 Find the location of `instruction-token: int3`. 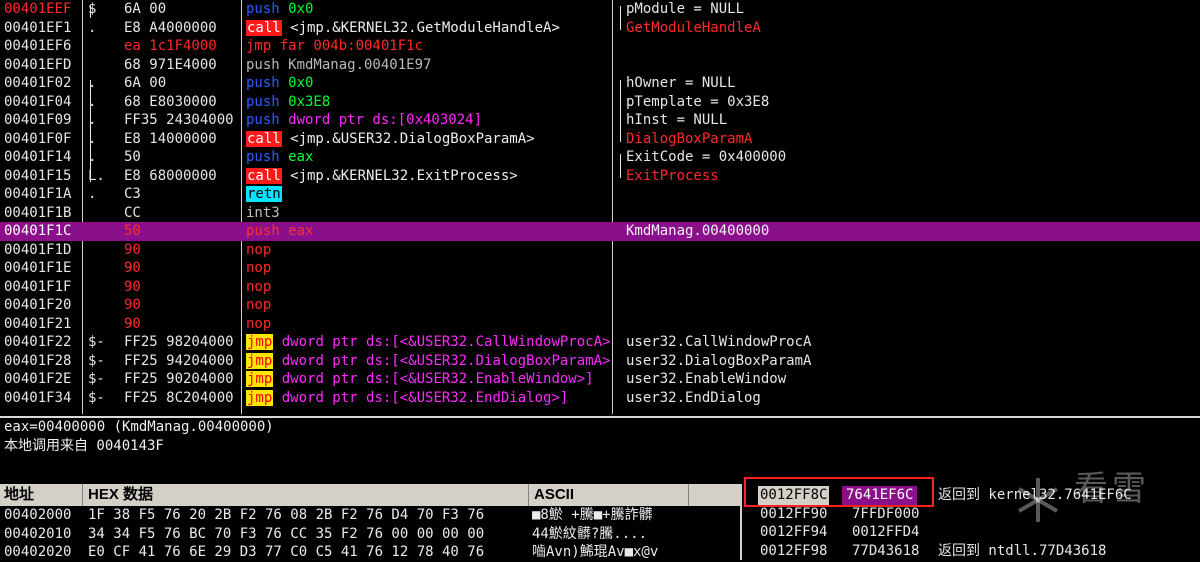

instruction-token: int3 is located at coordinates (263, 212).